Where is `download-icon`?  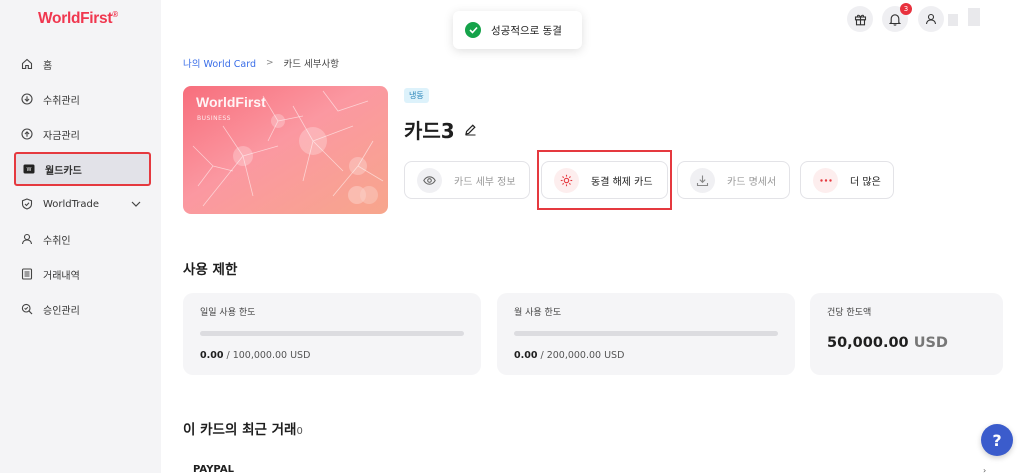 download-icon is located at coordinates (702, 180).